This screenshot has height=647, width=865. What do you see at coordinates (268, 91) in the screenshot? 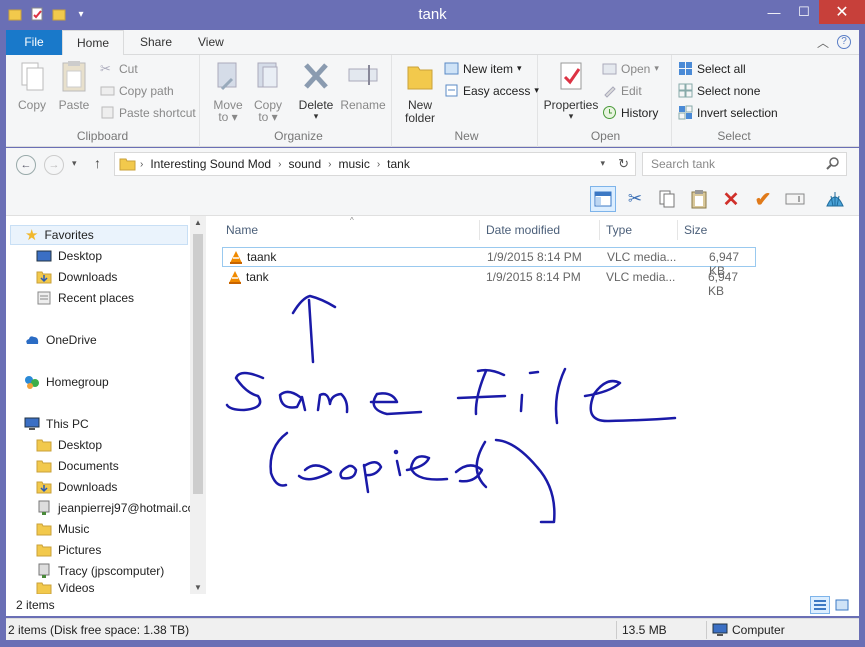
I see `copy-to-button: Copy to ▾` at bounding box center [268, 91].